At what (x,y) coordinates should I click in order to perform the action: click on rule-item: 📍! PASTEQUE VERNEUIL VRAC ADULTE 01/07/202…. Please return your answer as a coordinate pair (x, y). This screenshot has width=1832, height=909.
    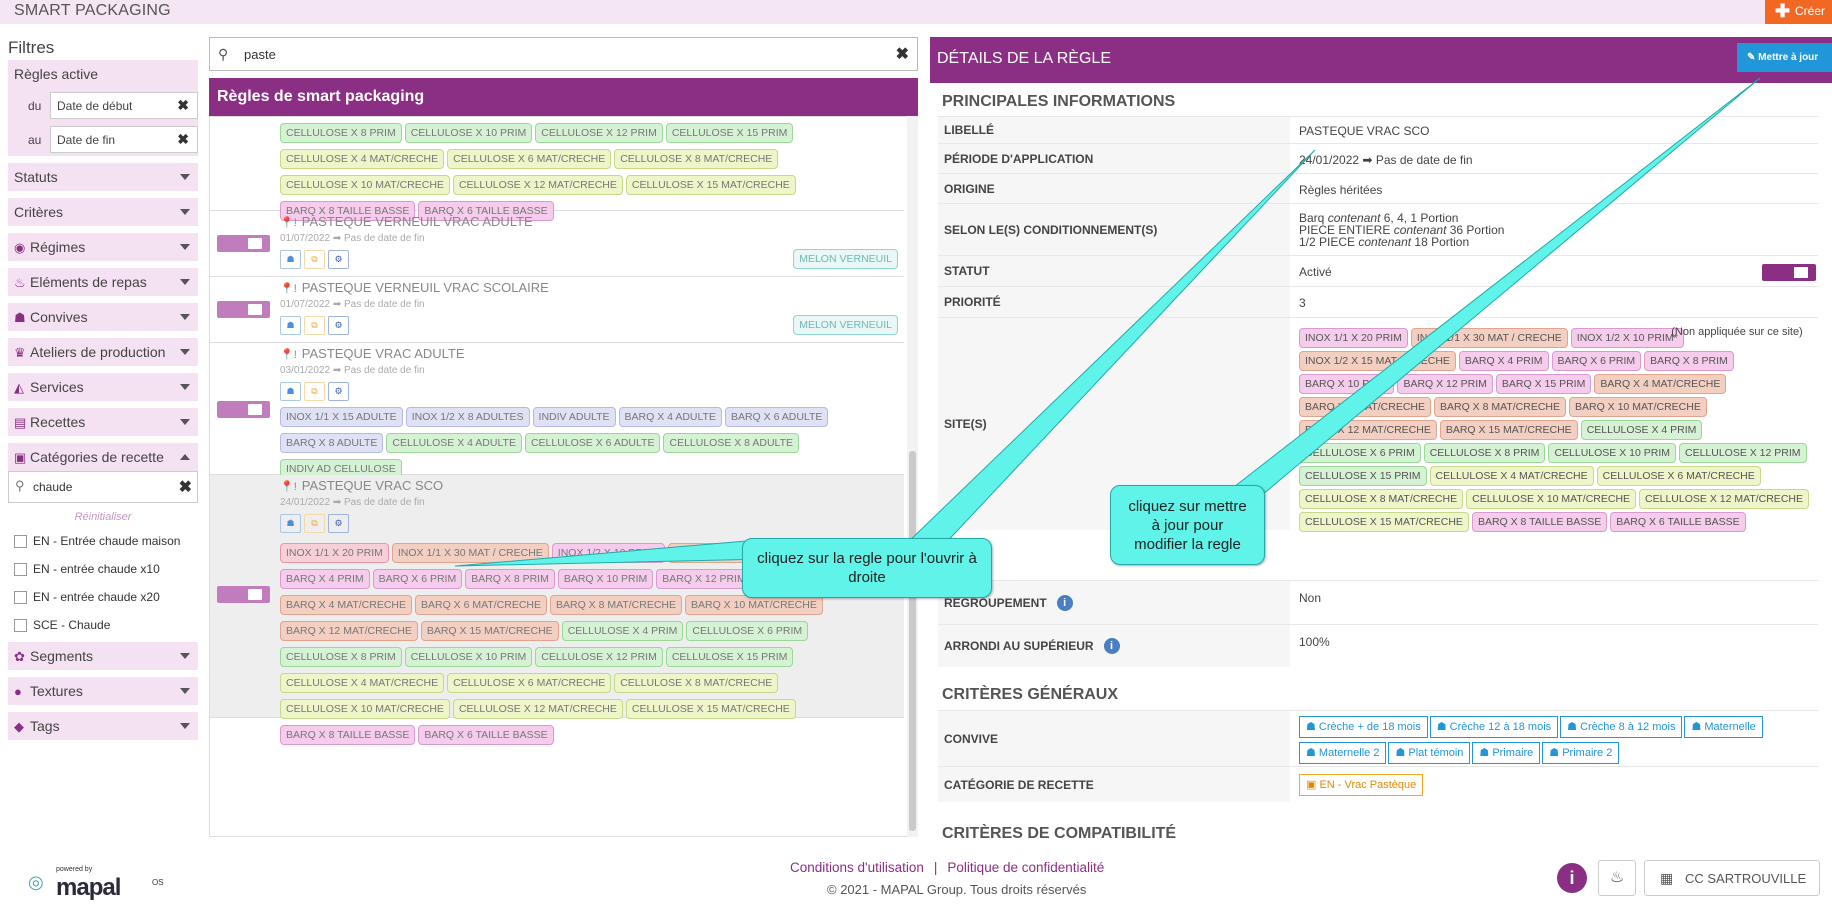
    Looking at the image, I should click on (557, 244).